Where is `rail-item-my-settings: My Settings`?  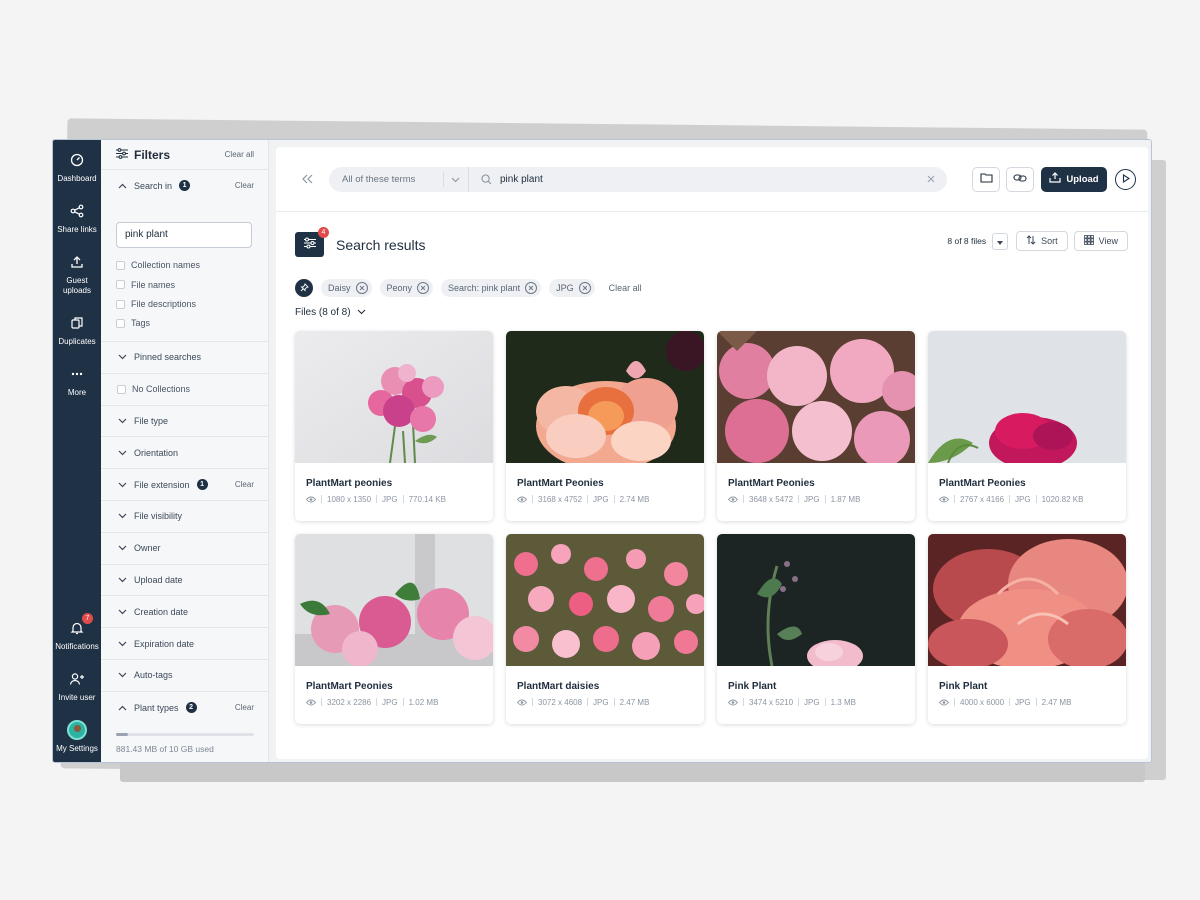
rail-item-my-settings: My Settings is located at coordinates (77, 737).